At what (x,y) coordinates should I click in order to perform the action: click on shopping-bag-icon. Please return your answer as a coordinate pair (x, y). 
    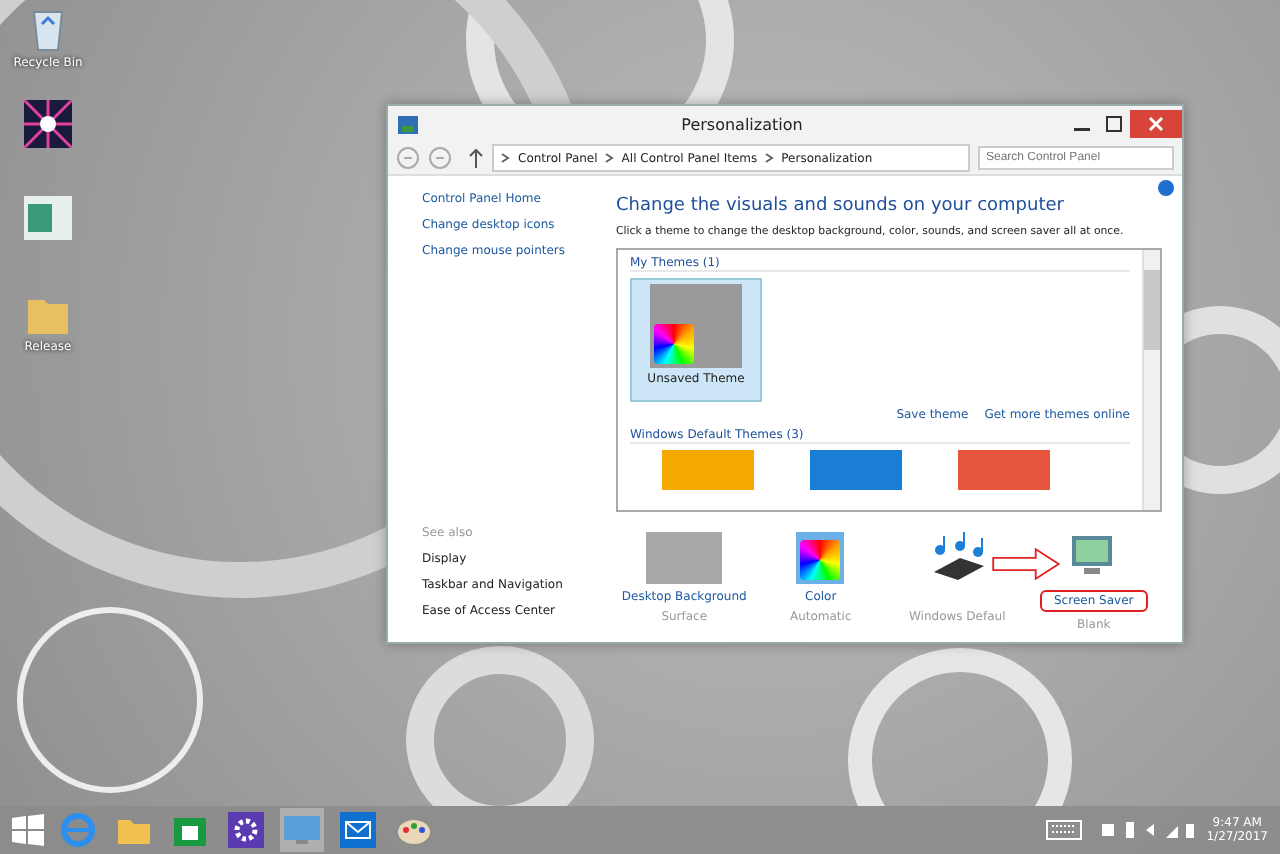
    Looking at the image, I should click on (190, 830).